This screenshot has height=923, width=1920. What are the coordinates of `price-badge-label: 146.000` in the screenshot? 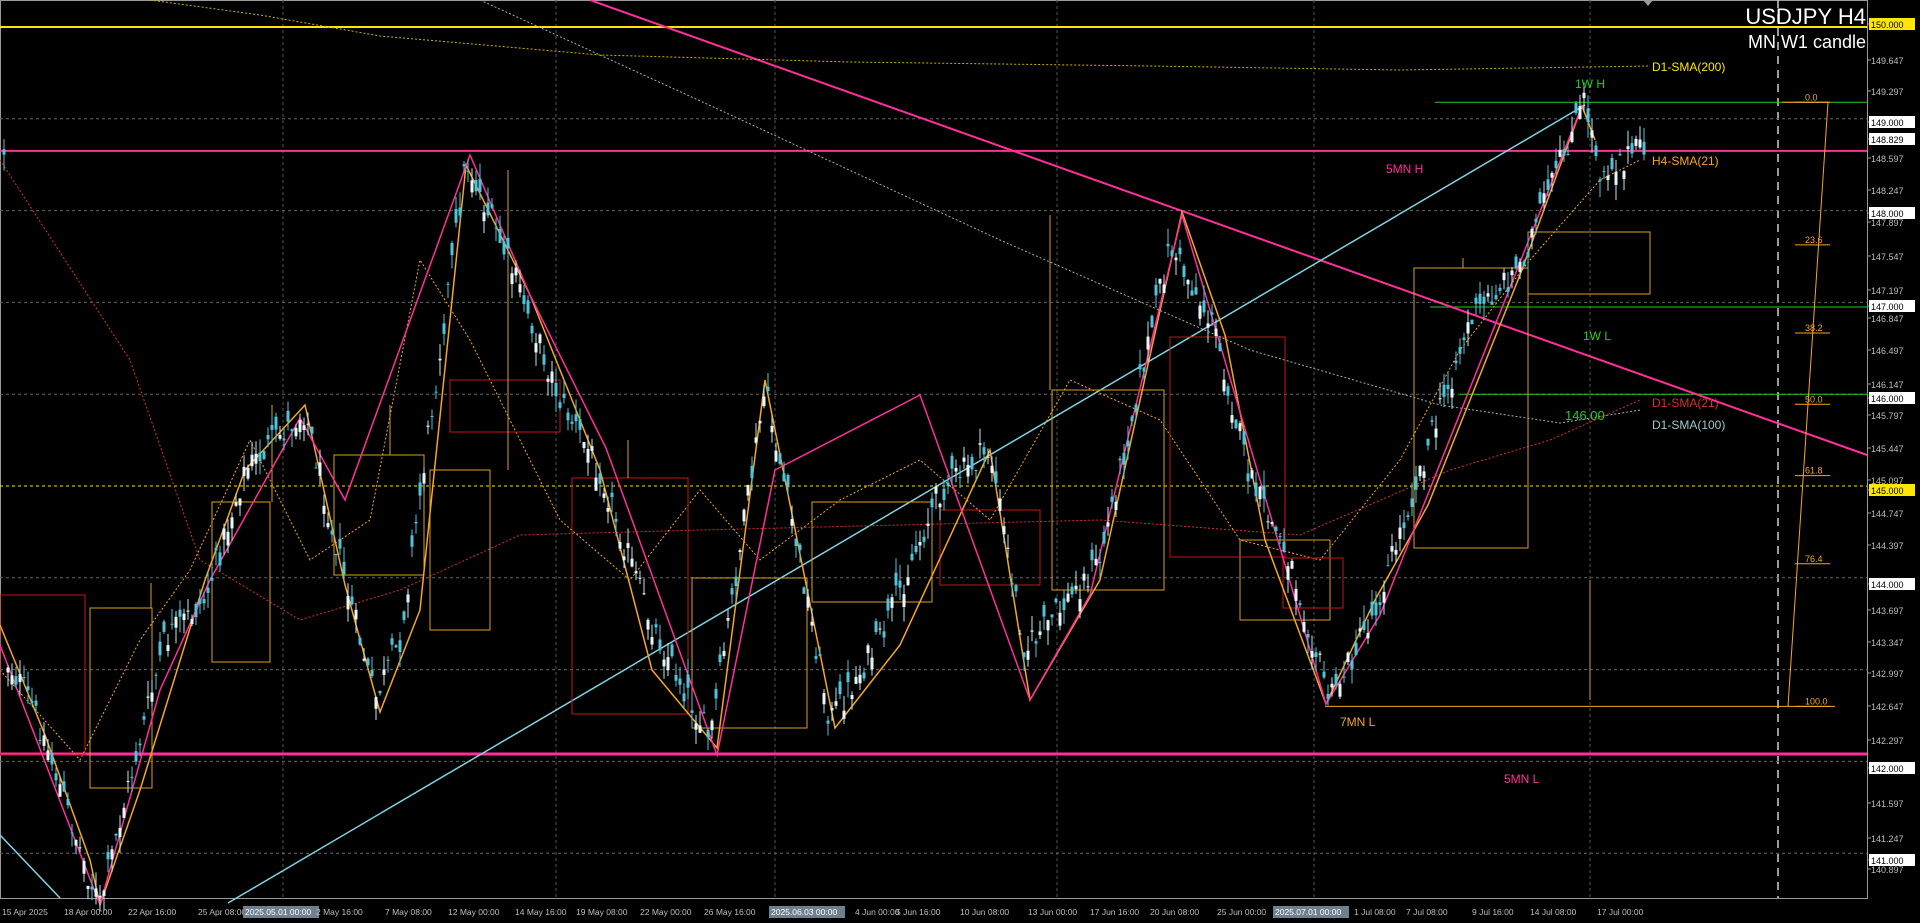 It's located at (1887, 399).